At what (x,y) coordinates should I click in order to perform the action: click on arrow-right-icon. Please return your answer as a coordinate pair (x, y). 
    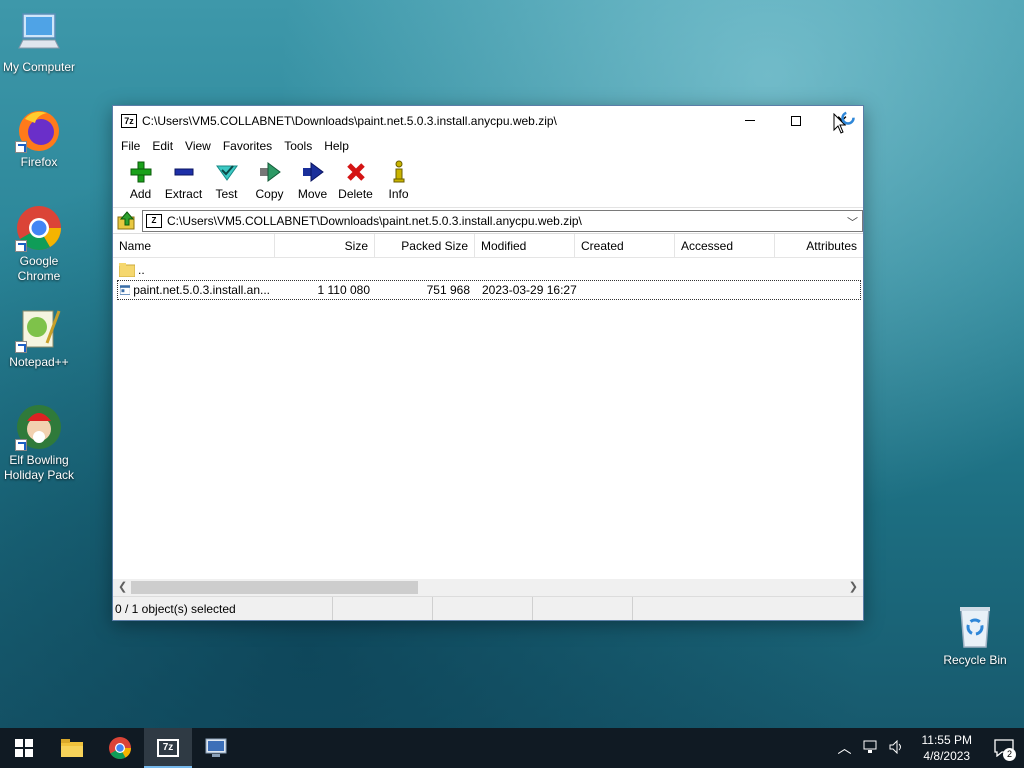
    Looking at the image, I should click on (313, 172).